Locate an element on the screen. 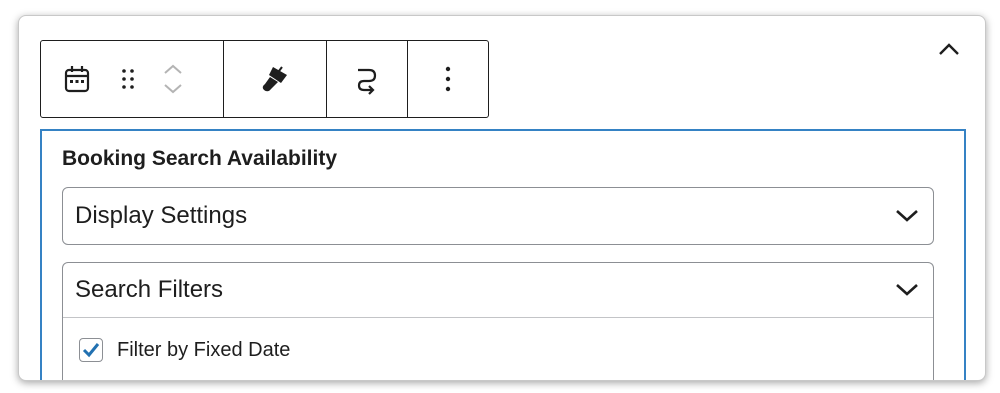 Image resolution: width=1000 pixels, height=393 pixels. calendar-icon is located at coordinates (77, 79).